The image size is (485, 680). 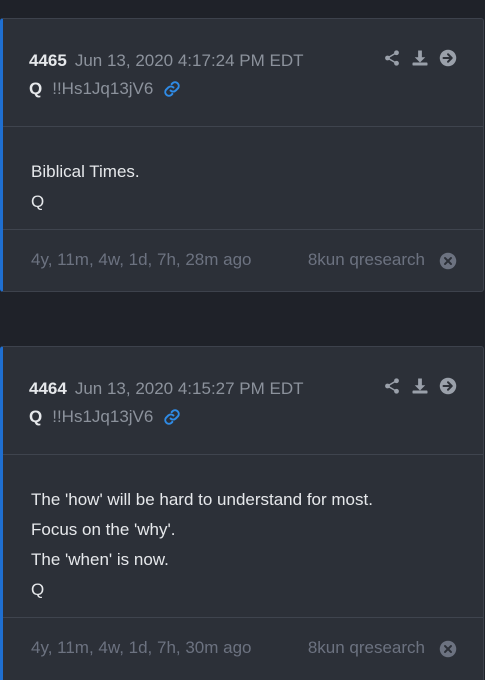 What do you see at coordinates (141, 647) in the screenshot?
I see `post-age: 4y, 11m, 4w, 1d, 7h, 30m ago` at bounding box center [141, 647].